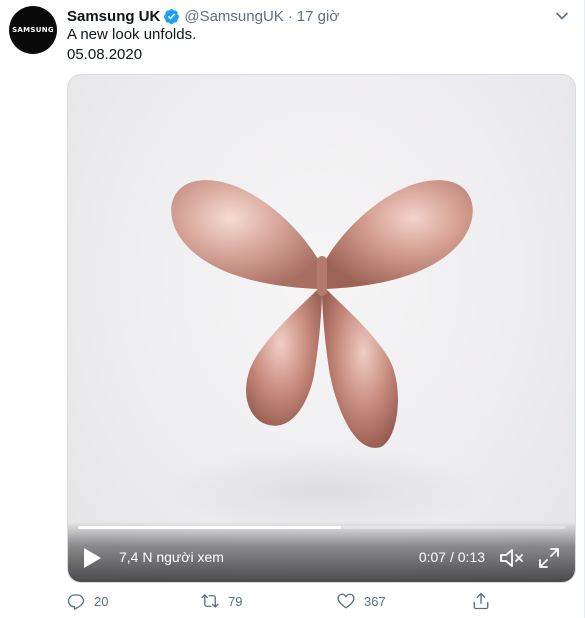 Image resolution: width=585 pixels, height=618 pixels. I want to click on video-progress-bar, so click(321, 527).